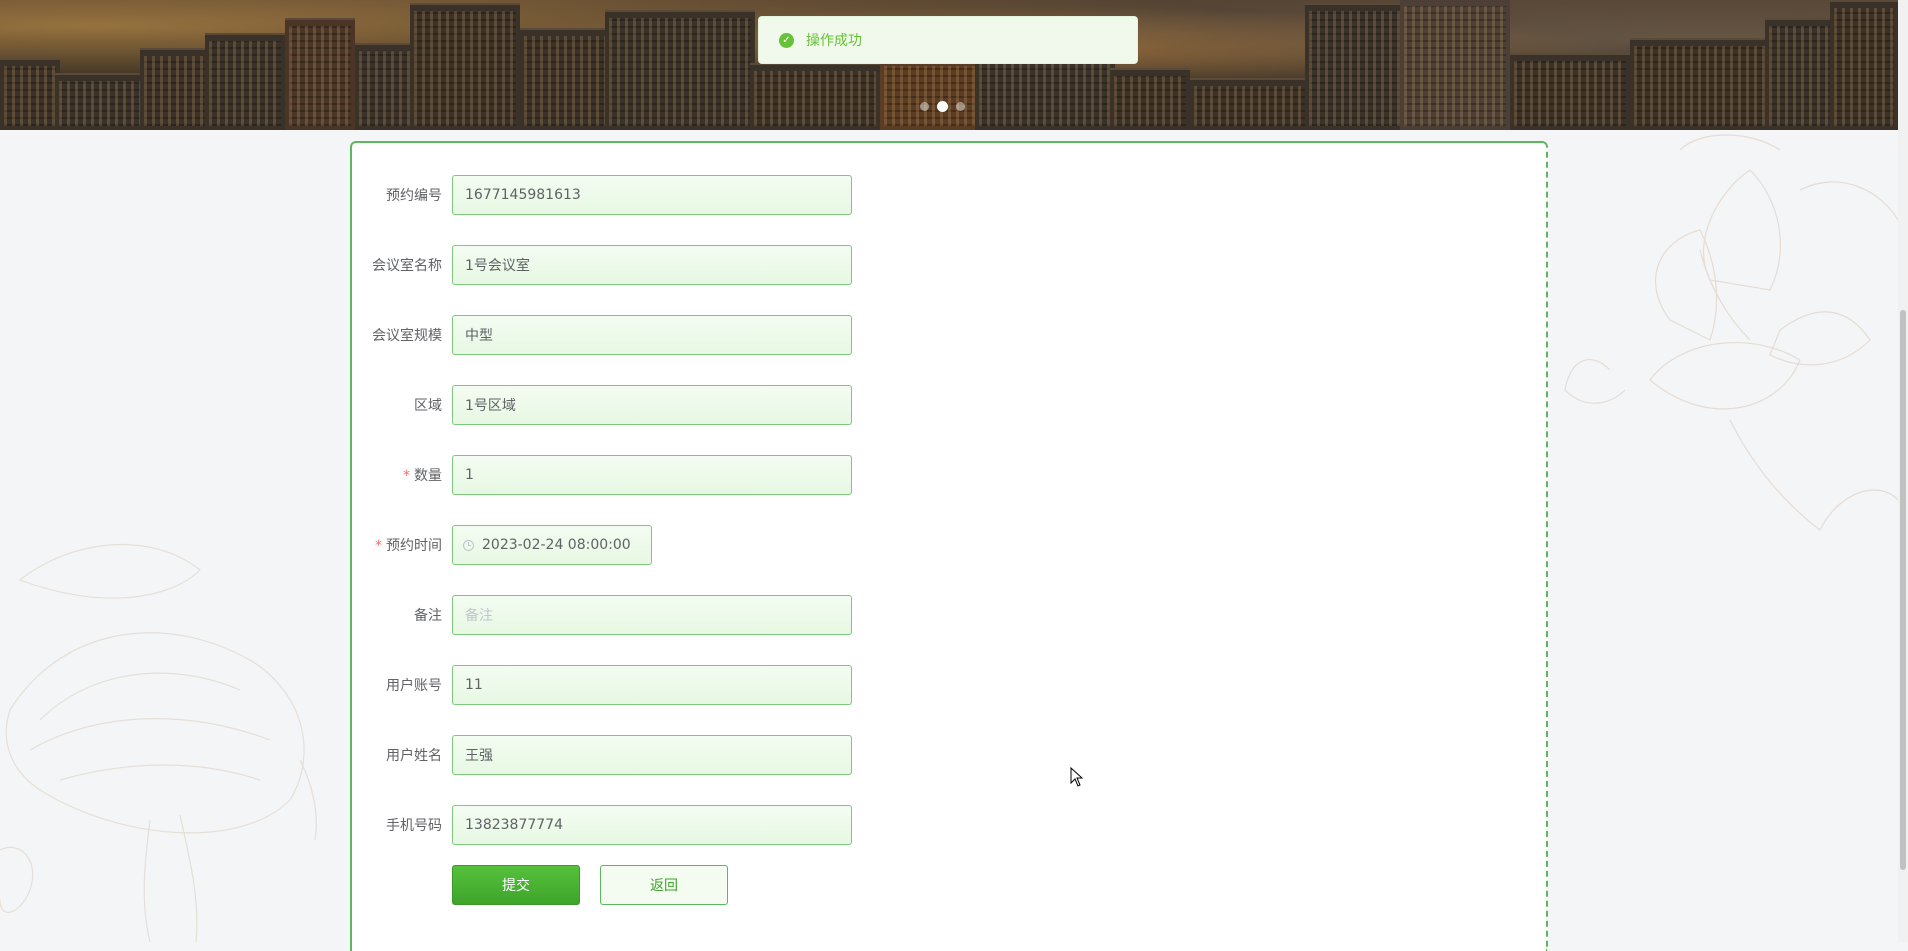 This screenshot has width=1908, height=951. Describe the element at coordinates (652, 615) in the screenshot. I see `remarks-input: 备注` at that location.